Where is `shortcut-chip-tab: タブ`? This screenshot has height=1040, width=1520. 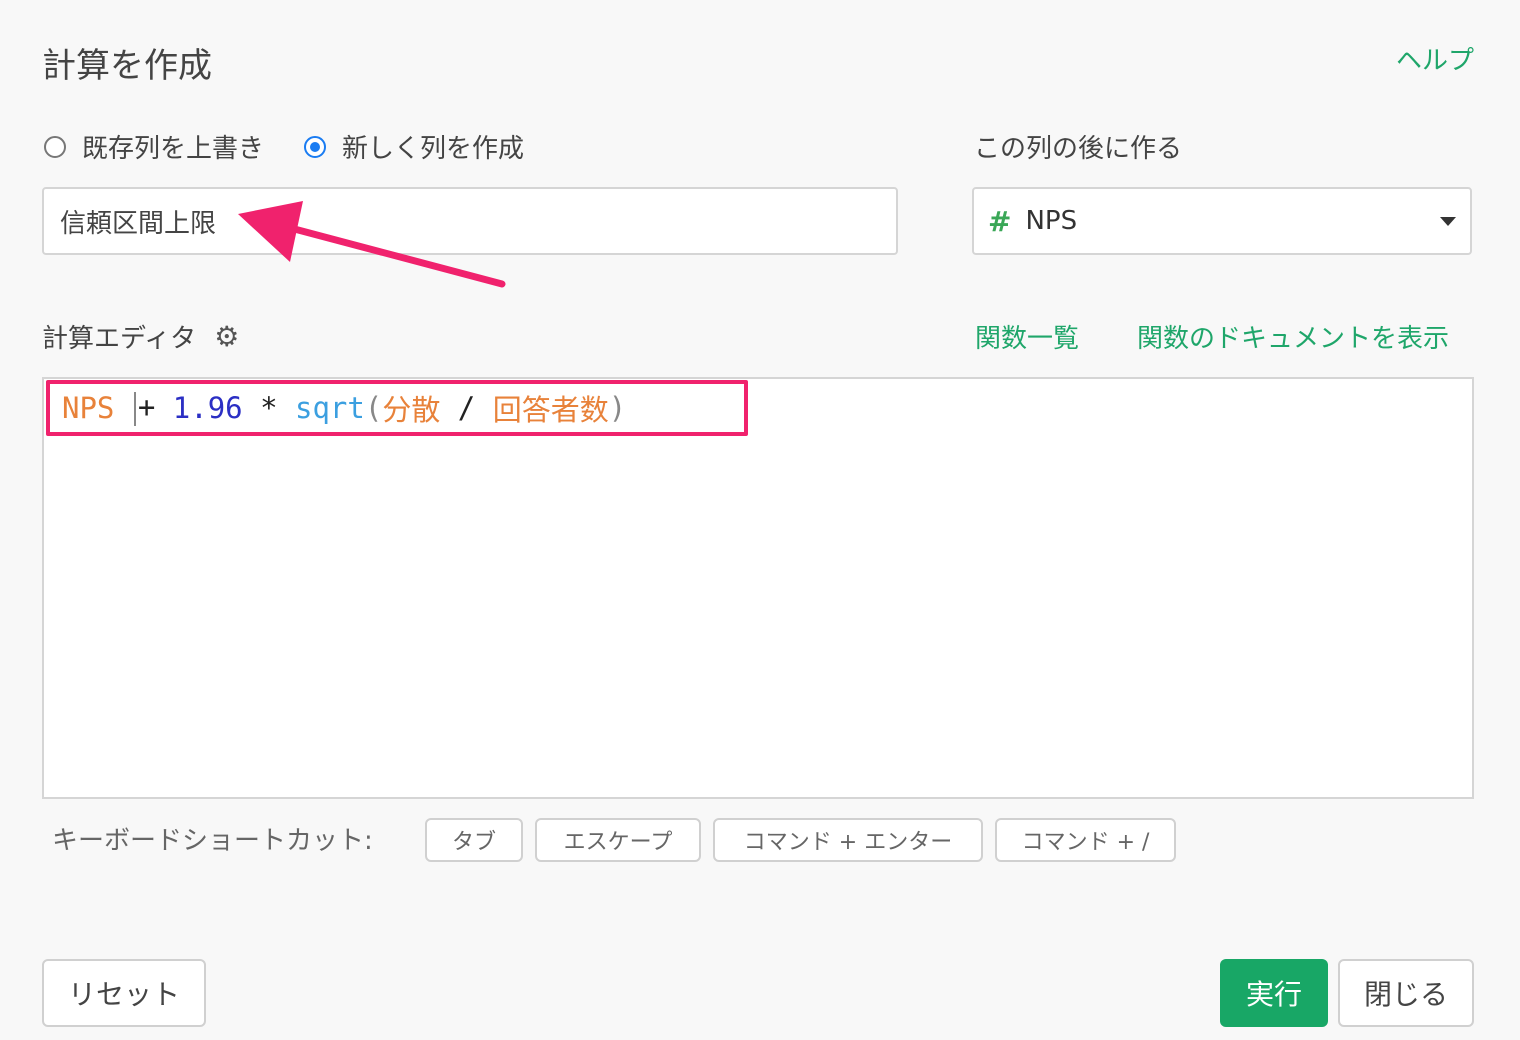 shortcut-chip-tab: タブ is located at coordinates (474, 840).